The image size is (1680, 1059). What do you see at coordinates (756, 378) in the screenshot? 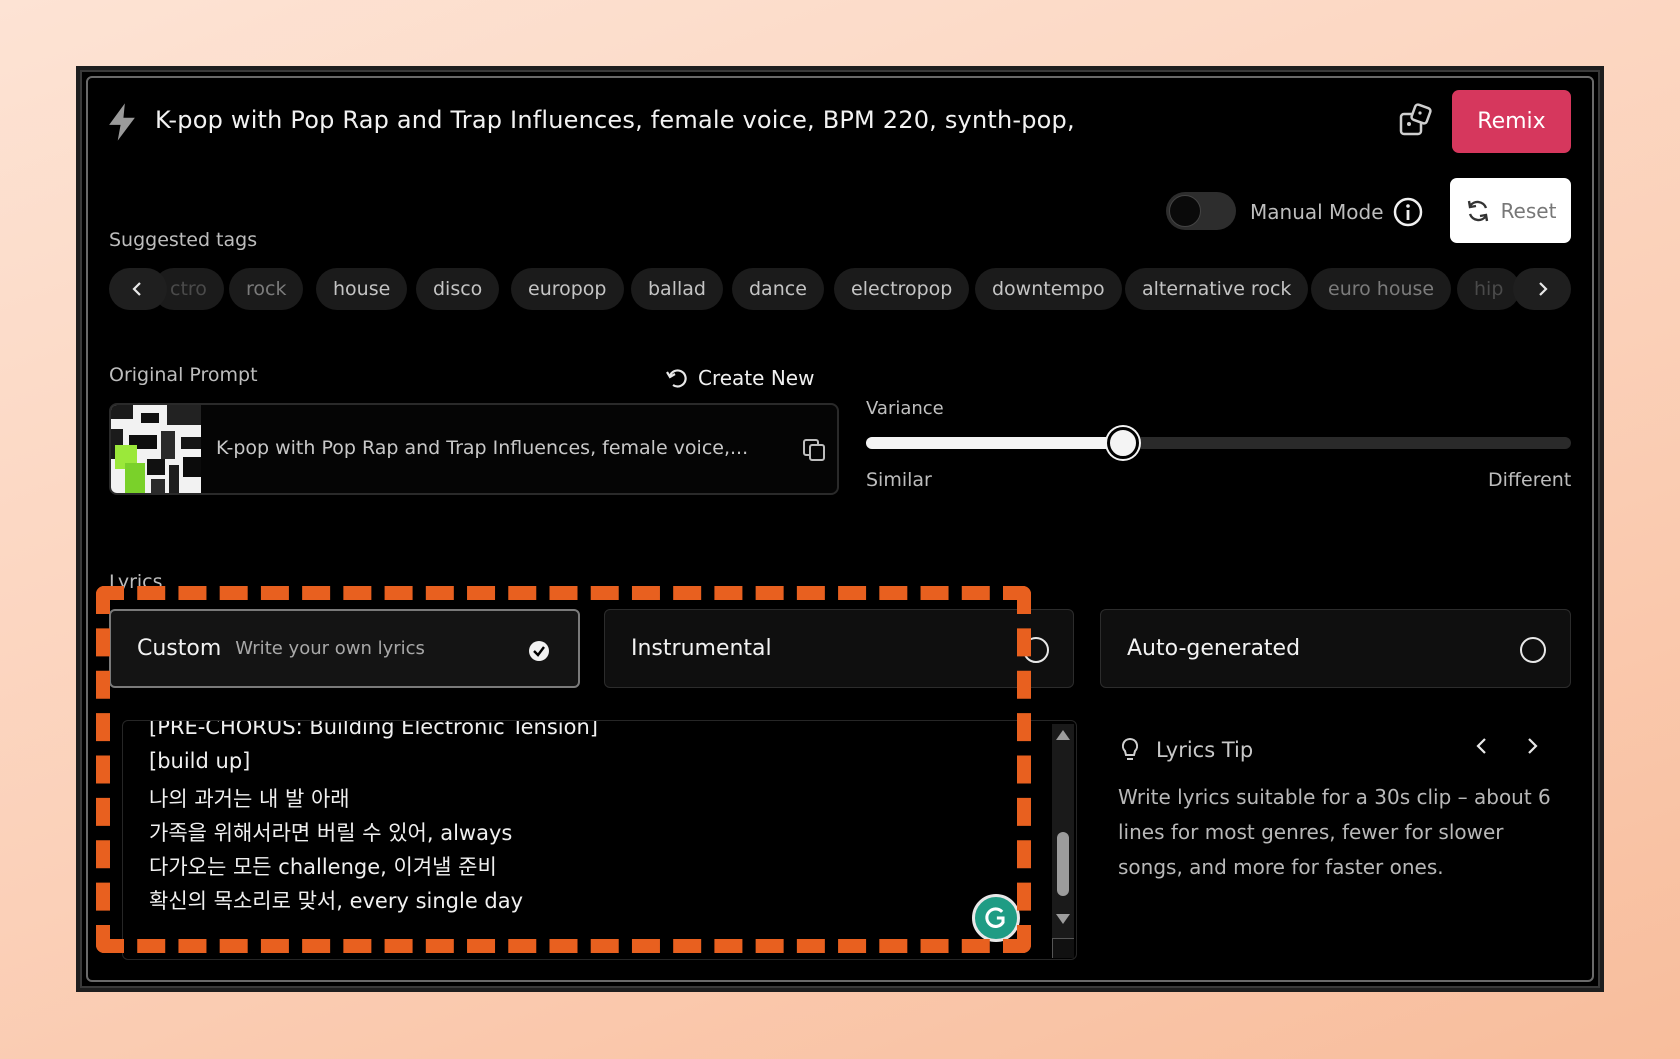
I see `create-new-label: Create New` at bounding box center [756, 378].